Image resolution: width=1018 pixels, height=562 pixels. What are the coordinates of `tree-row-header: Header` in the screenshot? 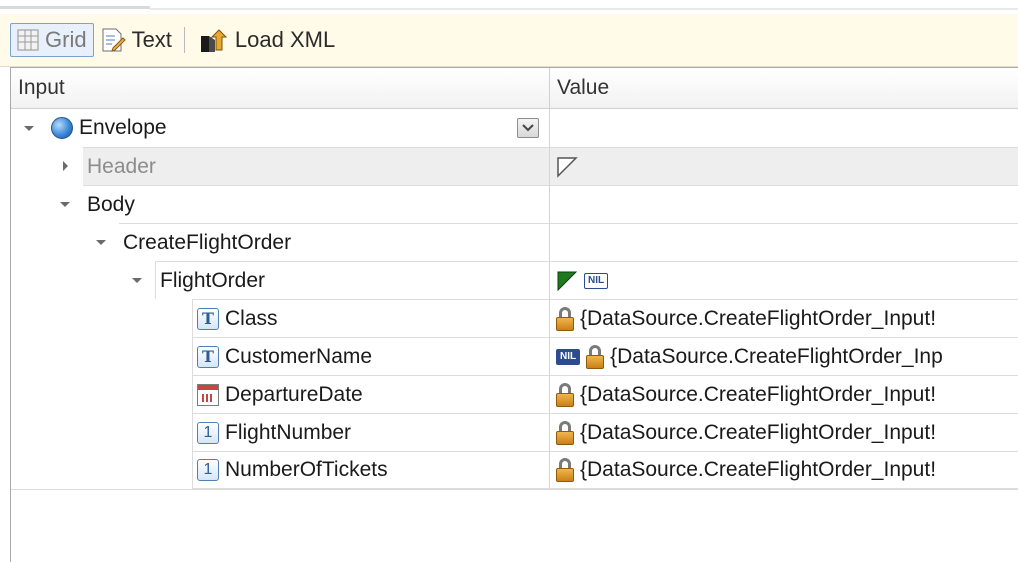 It's located at (514, 166).